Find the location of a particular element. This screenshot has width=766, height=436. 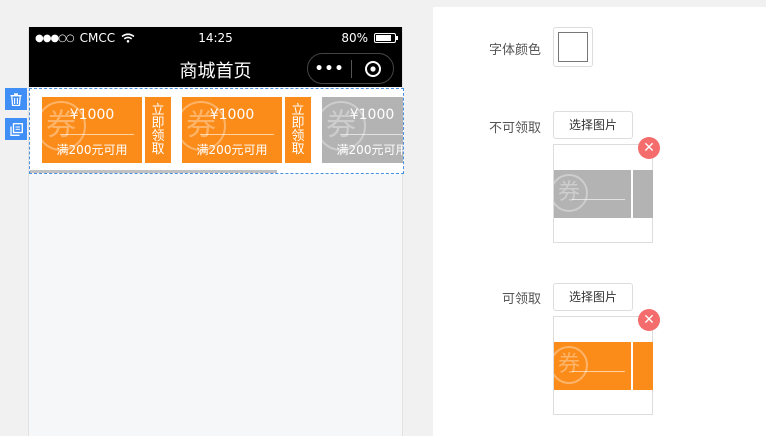

mini-program-capsule: ••• is located at coordinates (350, 68).